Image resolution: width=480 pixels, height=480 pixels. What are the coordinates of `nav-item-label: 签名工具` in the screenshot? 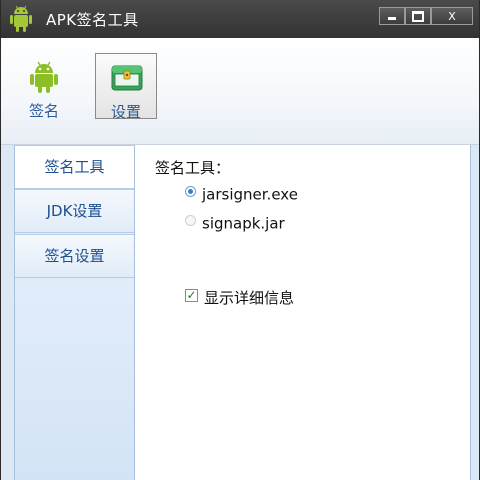 It's located at (74, 167).